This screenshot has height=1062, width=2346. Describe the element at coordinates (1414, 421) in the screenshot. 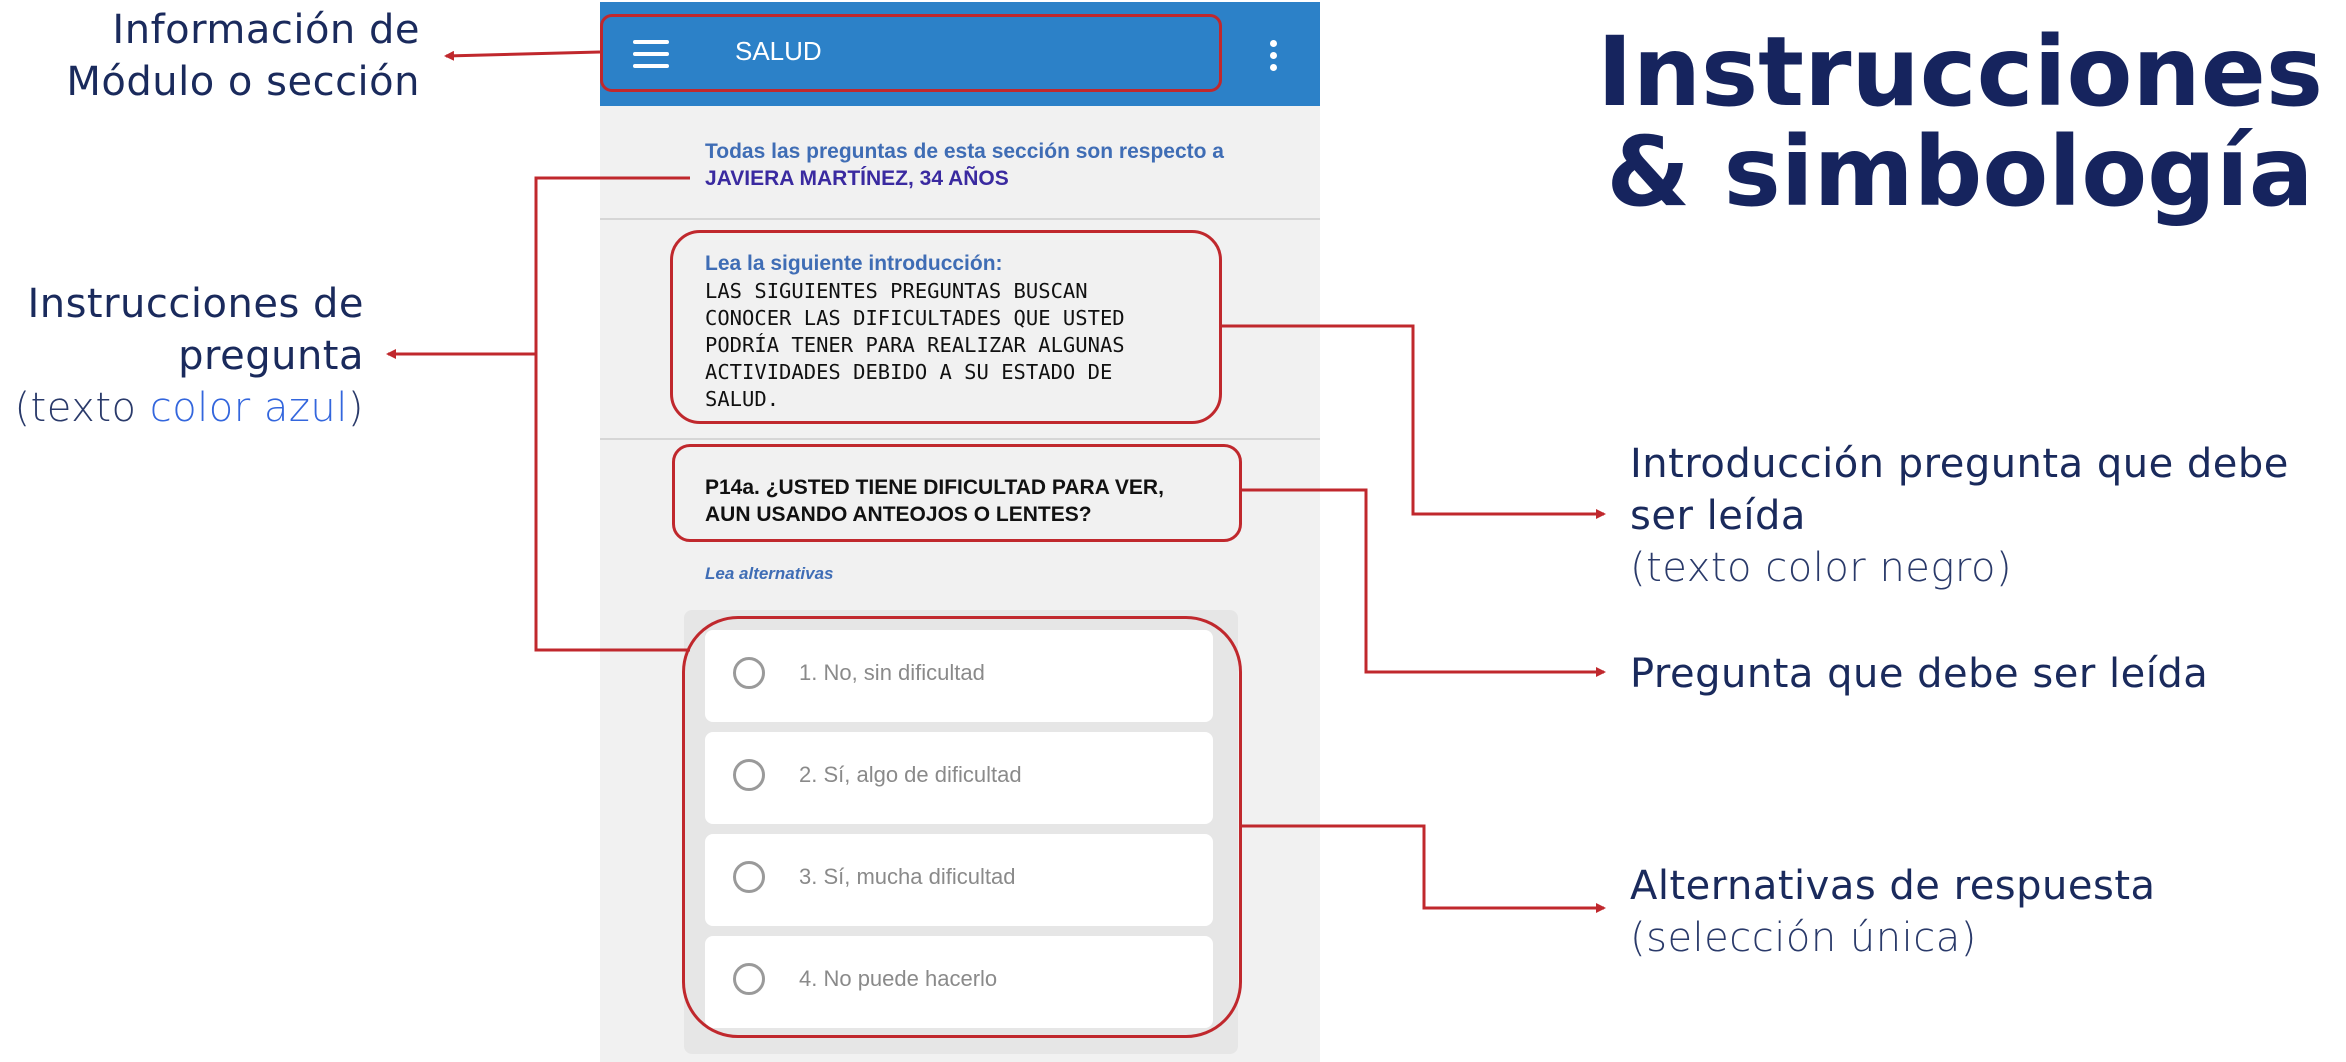

I see `arrow-intro` at that location.